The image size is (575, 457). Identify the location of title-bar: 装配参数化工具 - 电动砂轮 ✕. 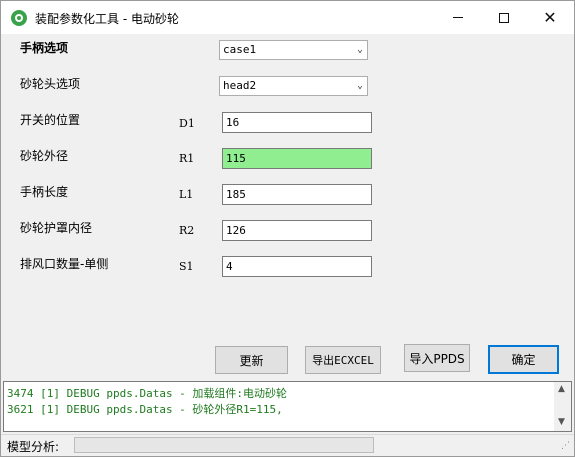
(287, 17).